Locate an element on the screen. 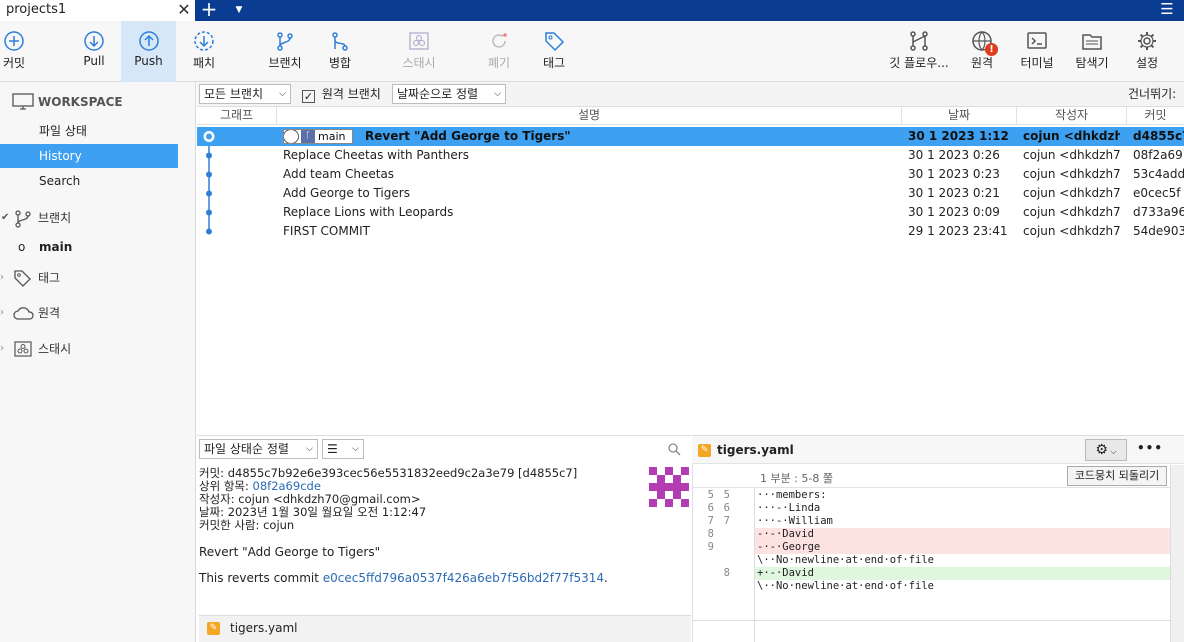 The width and height of the screenshot is (1184, 642). tab-dropdown-icon: ▼ is located at coordinates (239, 10).